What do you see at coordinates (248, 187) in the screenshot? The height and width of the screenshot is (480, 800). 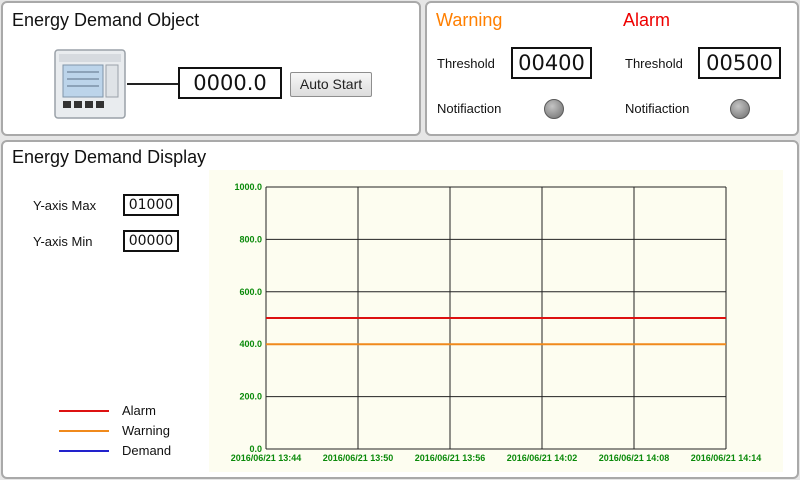 I see `y-tick-label: 1000.0` at bounding box center [248, 187].